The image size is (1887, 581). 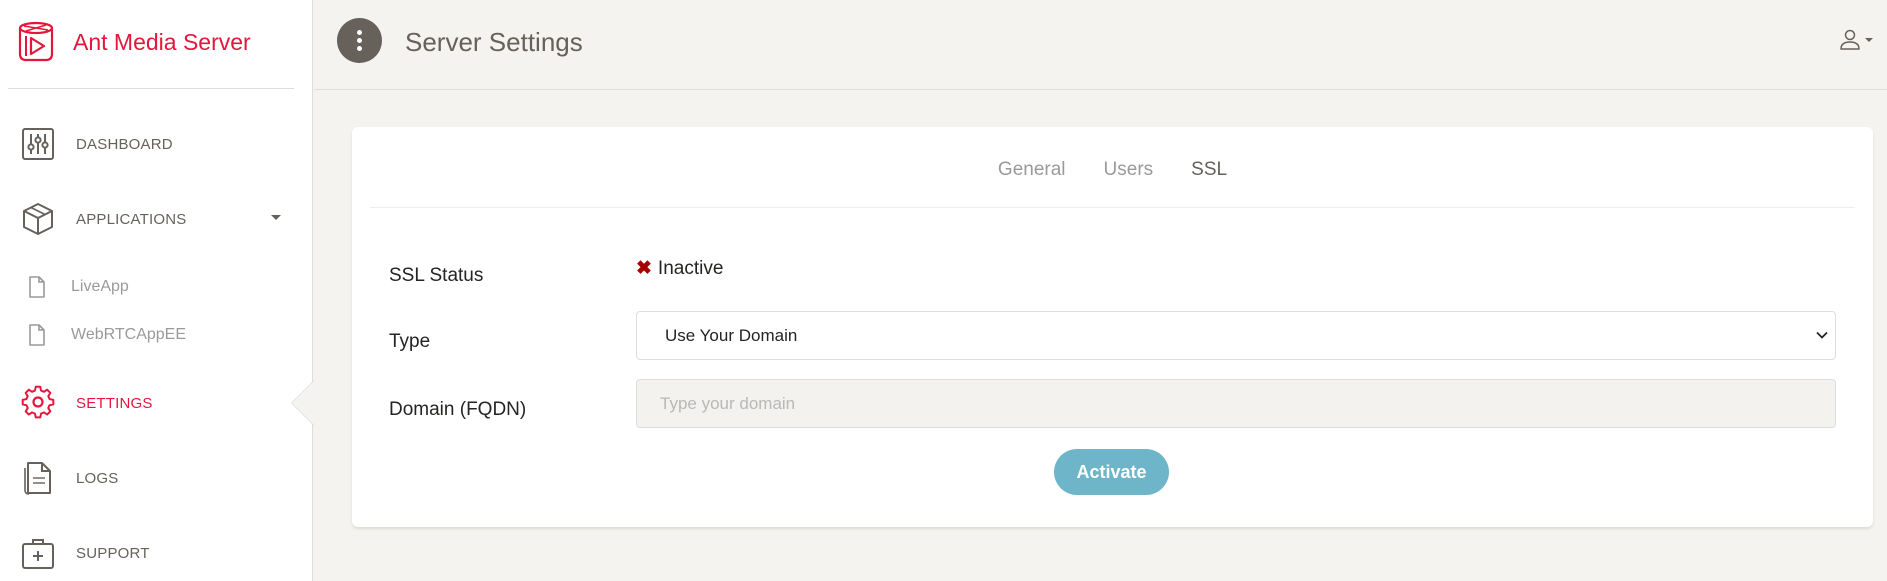 What do you see at coordinates (458, 409) in the screenshot?
I see `domain-label: Domain (FQDN)` at bounding box center [458, 409].